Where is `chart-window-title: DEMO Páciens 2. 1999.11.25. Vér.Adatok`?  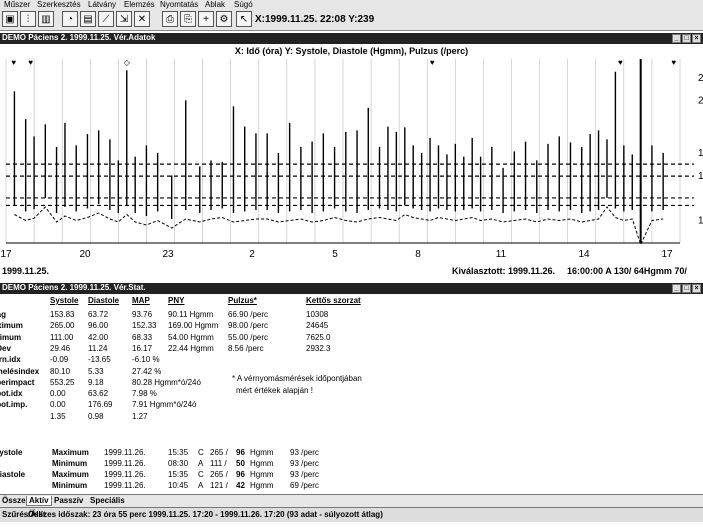
chart-window-title: DEMO Páciens 2. 1999.11.25. Vér.Adatok is located at coordinates (79, 37).